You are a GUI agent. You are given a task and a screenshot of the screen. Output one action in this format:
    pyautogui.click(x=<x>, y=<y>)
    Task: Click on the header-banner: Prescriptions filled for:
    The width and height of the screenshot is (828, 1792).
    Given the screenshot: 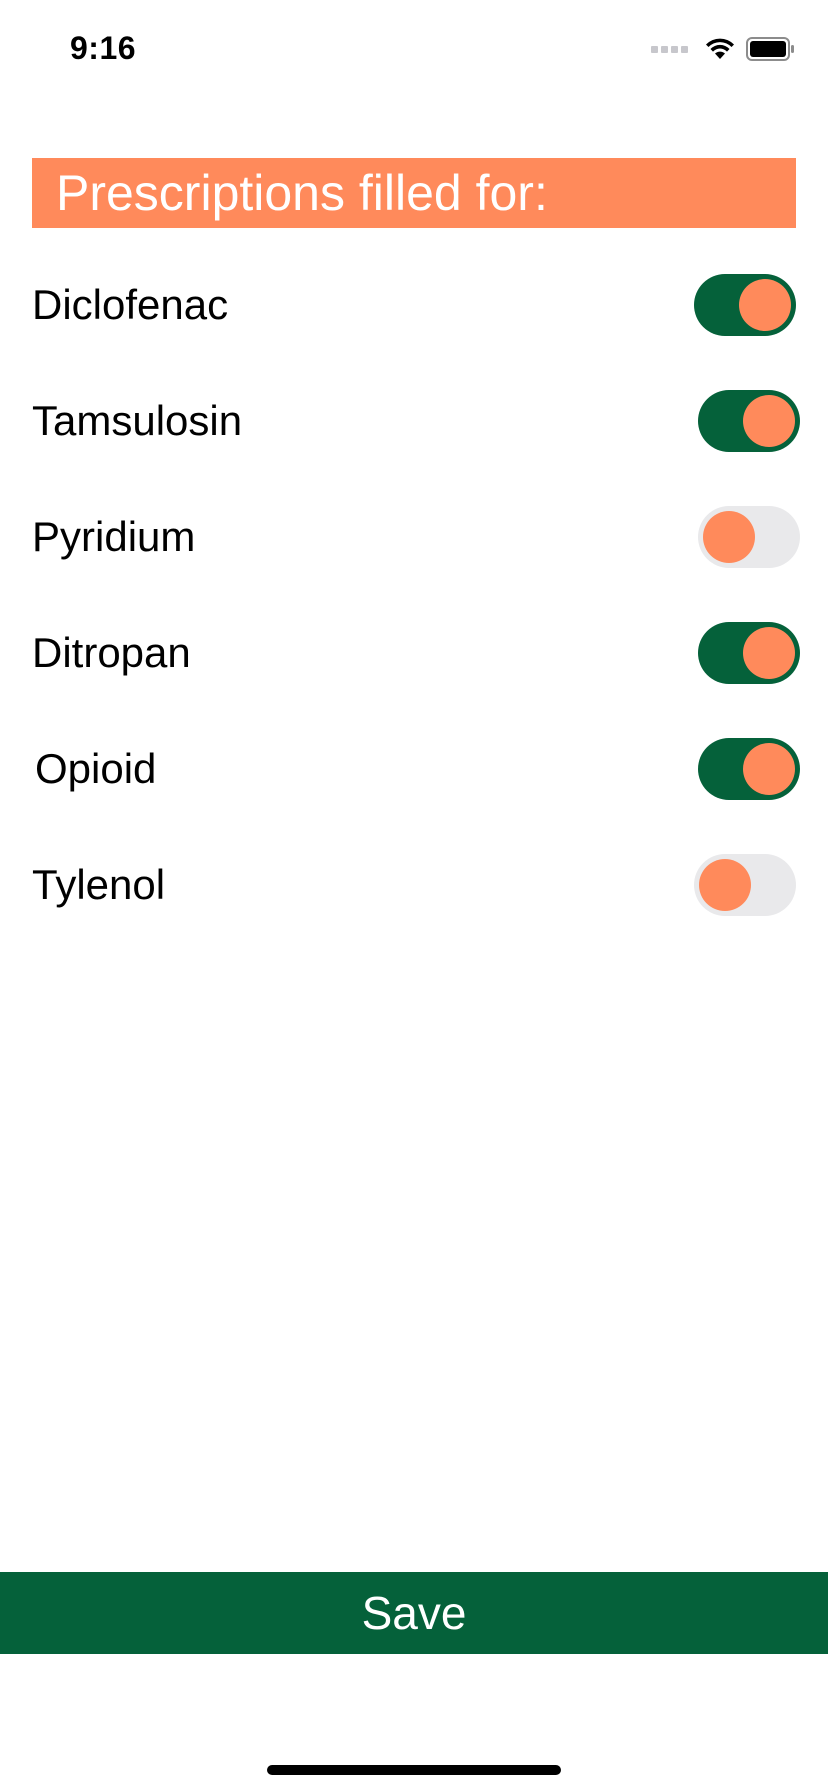 What is the action you would take?
    pyautogui.click(x=414, y=193)
    